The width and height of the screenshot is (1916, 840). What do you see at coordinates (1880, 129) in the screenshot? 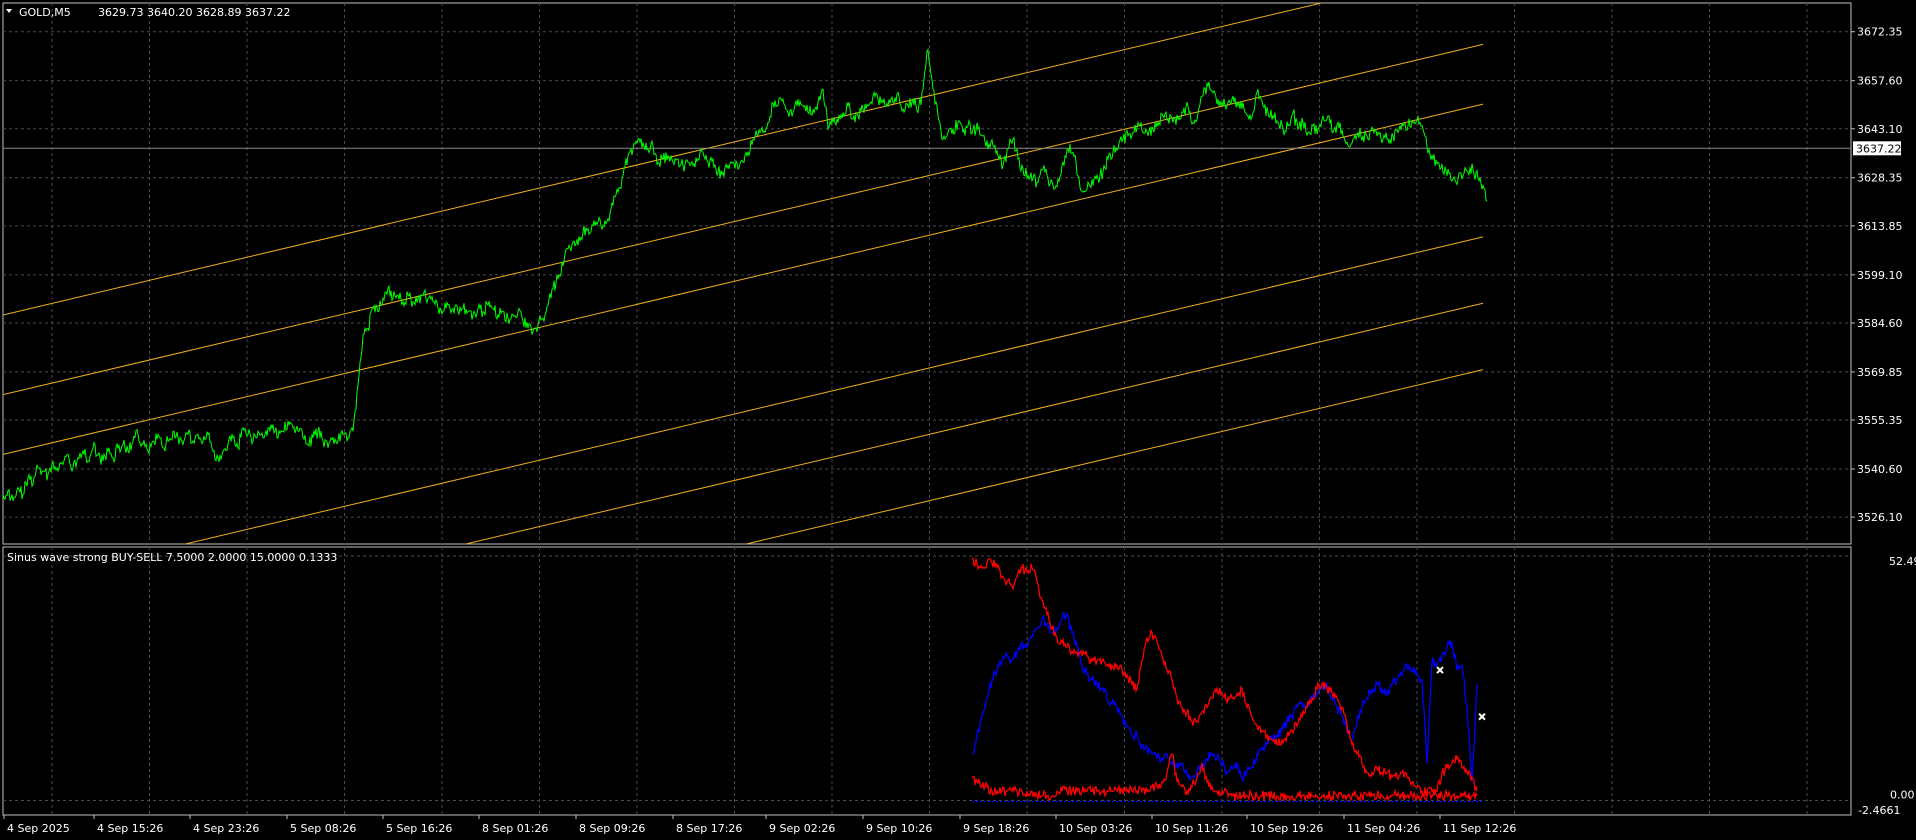
I see `y-tick-label: 3643.10` at bounding box center [1880, 129].